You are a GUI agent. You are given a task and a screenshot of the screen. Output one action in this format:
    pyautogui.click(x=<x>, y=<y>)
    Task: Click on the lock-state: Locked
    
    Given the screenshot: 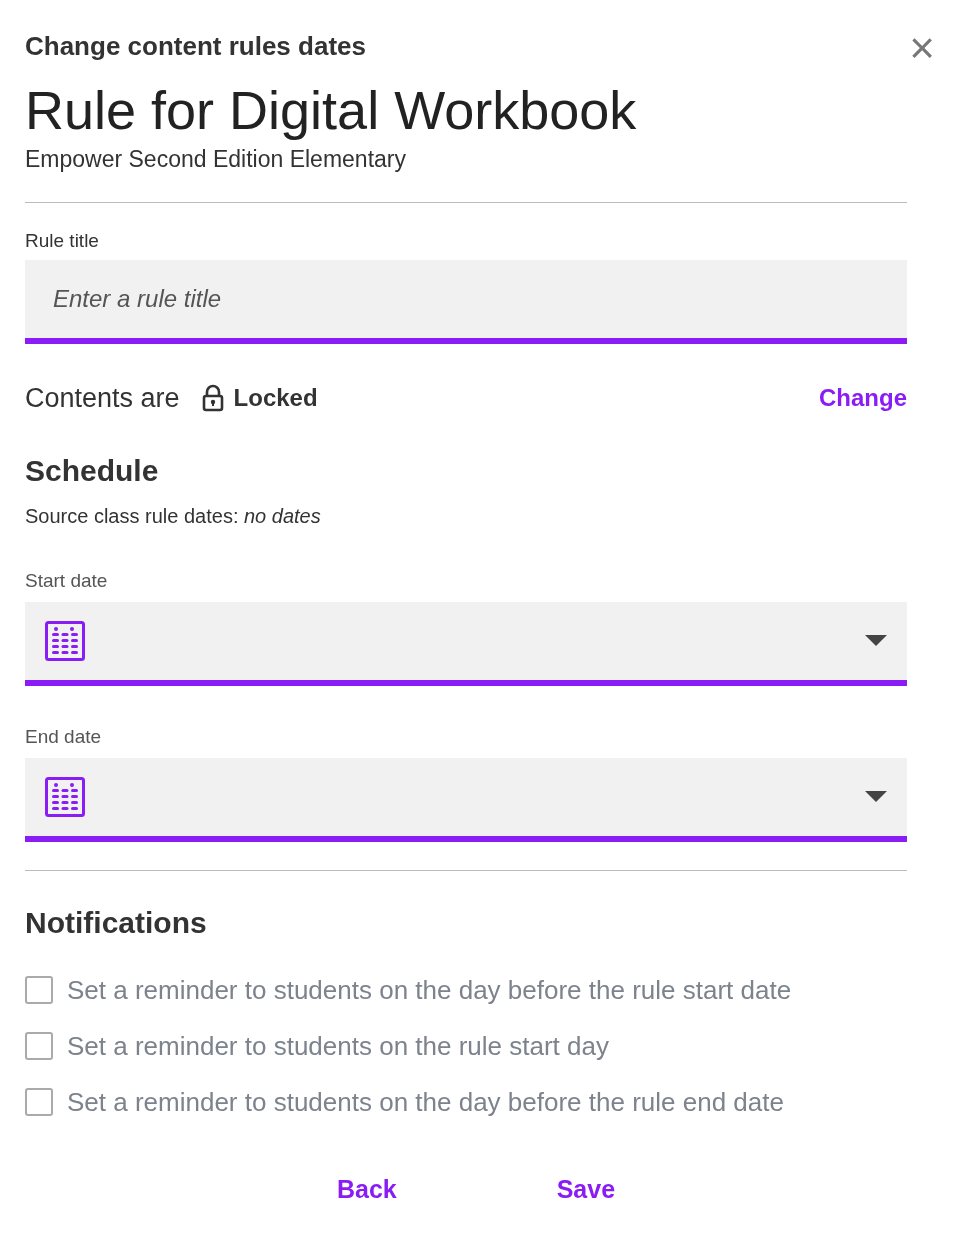 What is the action you would take?
    pyautogui.click(x=275, y=398)
    